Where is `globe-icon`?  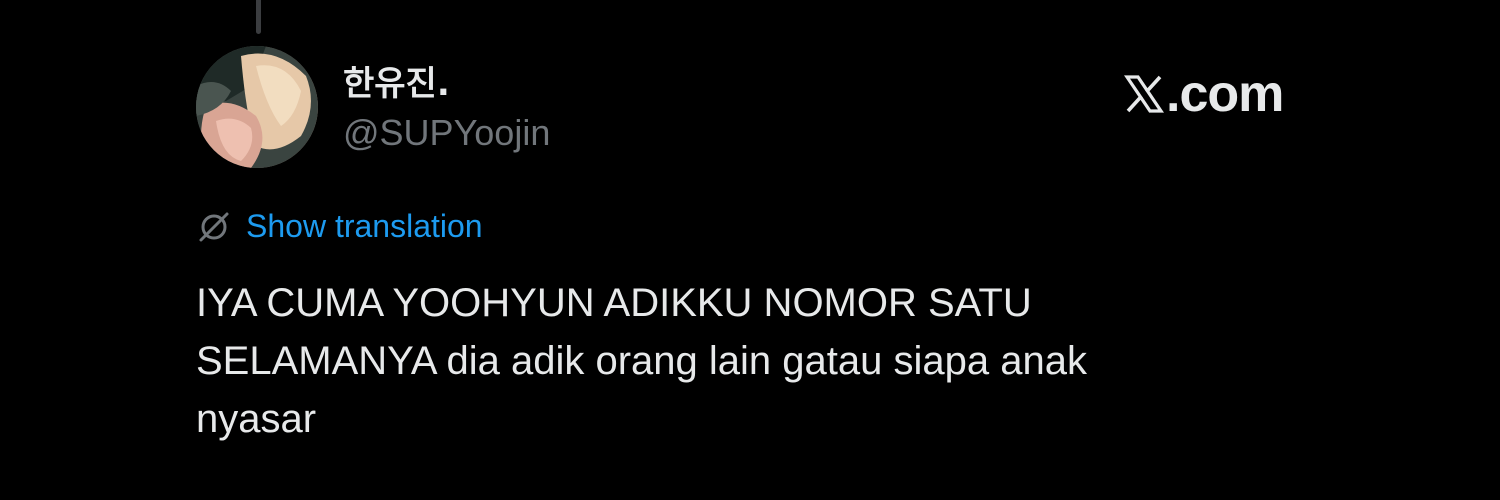
globe-icon is located at coordinates (214, 226).